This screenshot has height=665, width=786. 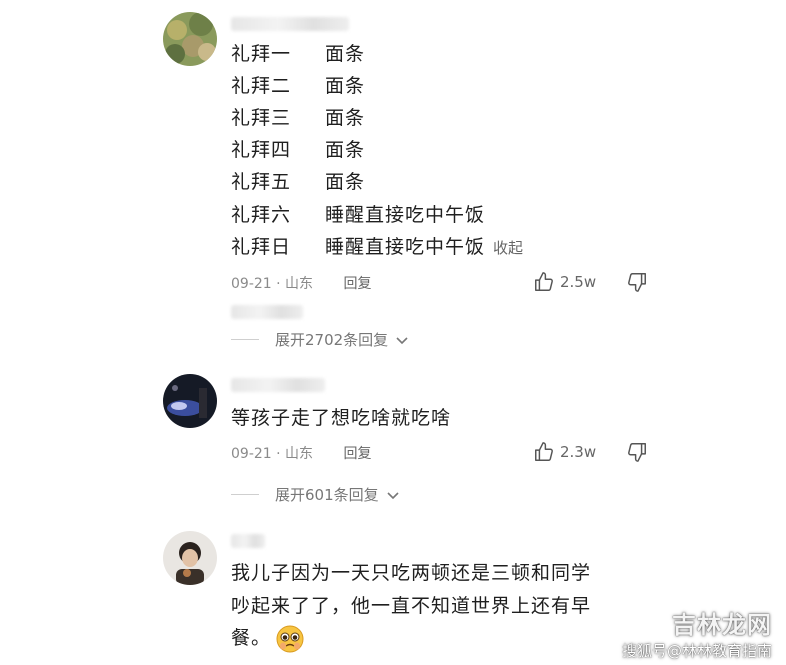 I want to click on comment-line: 礼拜五 面条, so click(x=298, y=182).